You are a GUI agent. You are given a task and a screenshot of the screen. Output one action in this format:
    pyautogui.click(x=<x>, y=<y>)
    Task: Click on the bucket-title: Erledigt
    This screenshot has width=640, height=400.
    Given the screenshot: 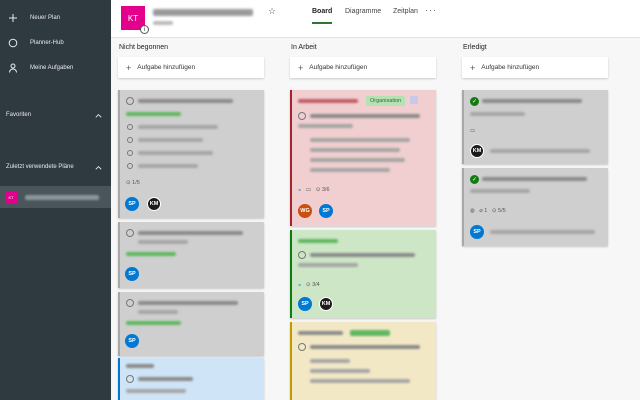 What is the action you would take?
    pyautogui.click(x=475, y=47)
    